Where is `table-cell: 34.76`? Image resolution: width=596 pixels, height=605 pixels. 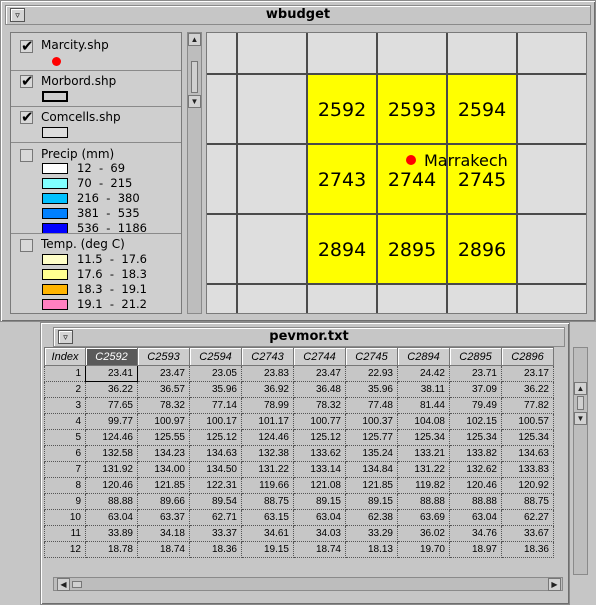 table-cell: 34.76 is located at coordinates (475, 533).